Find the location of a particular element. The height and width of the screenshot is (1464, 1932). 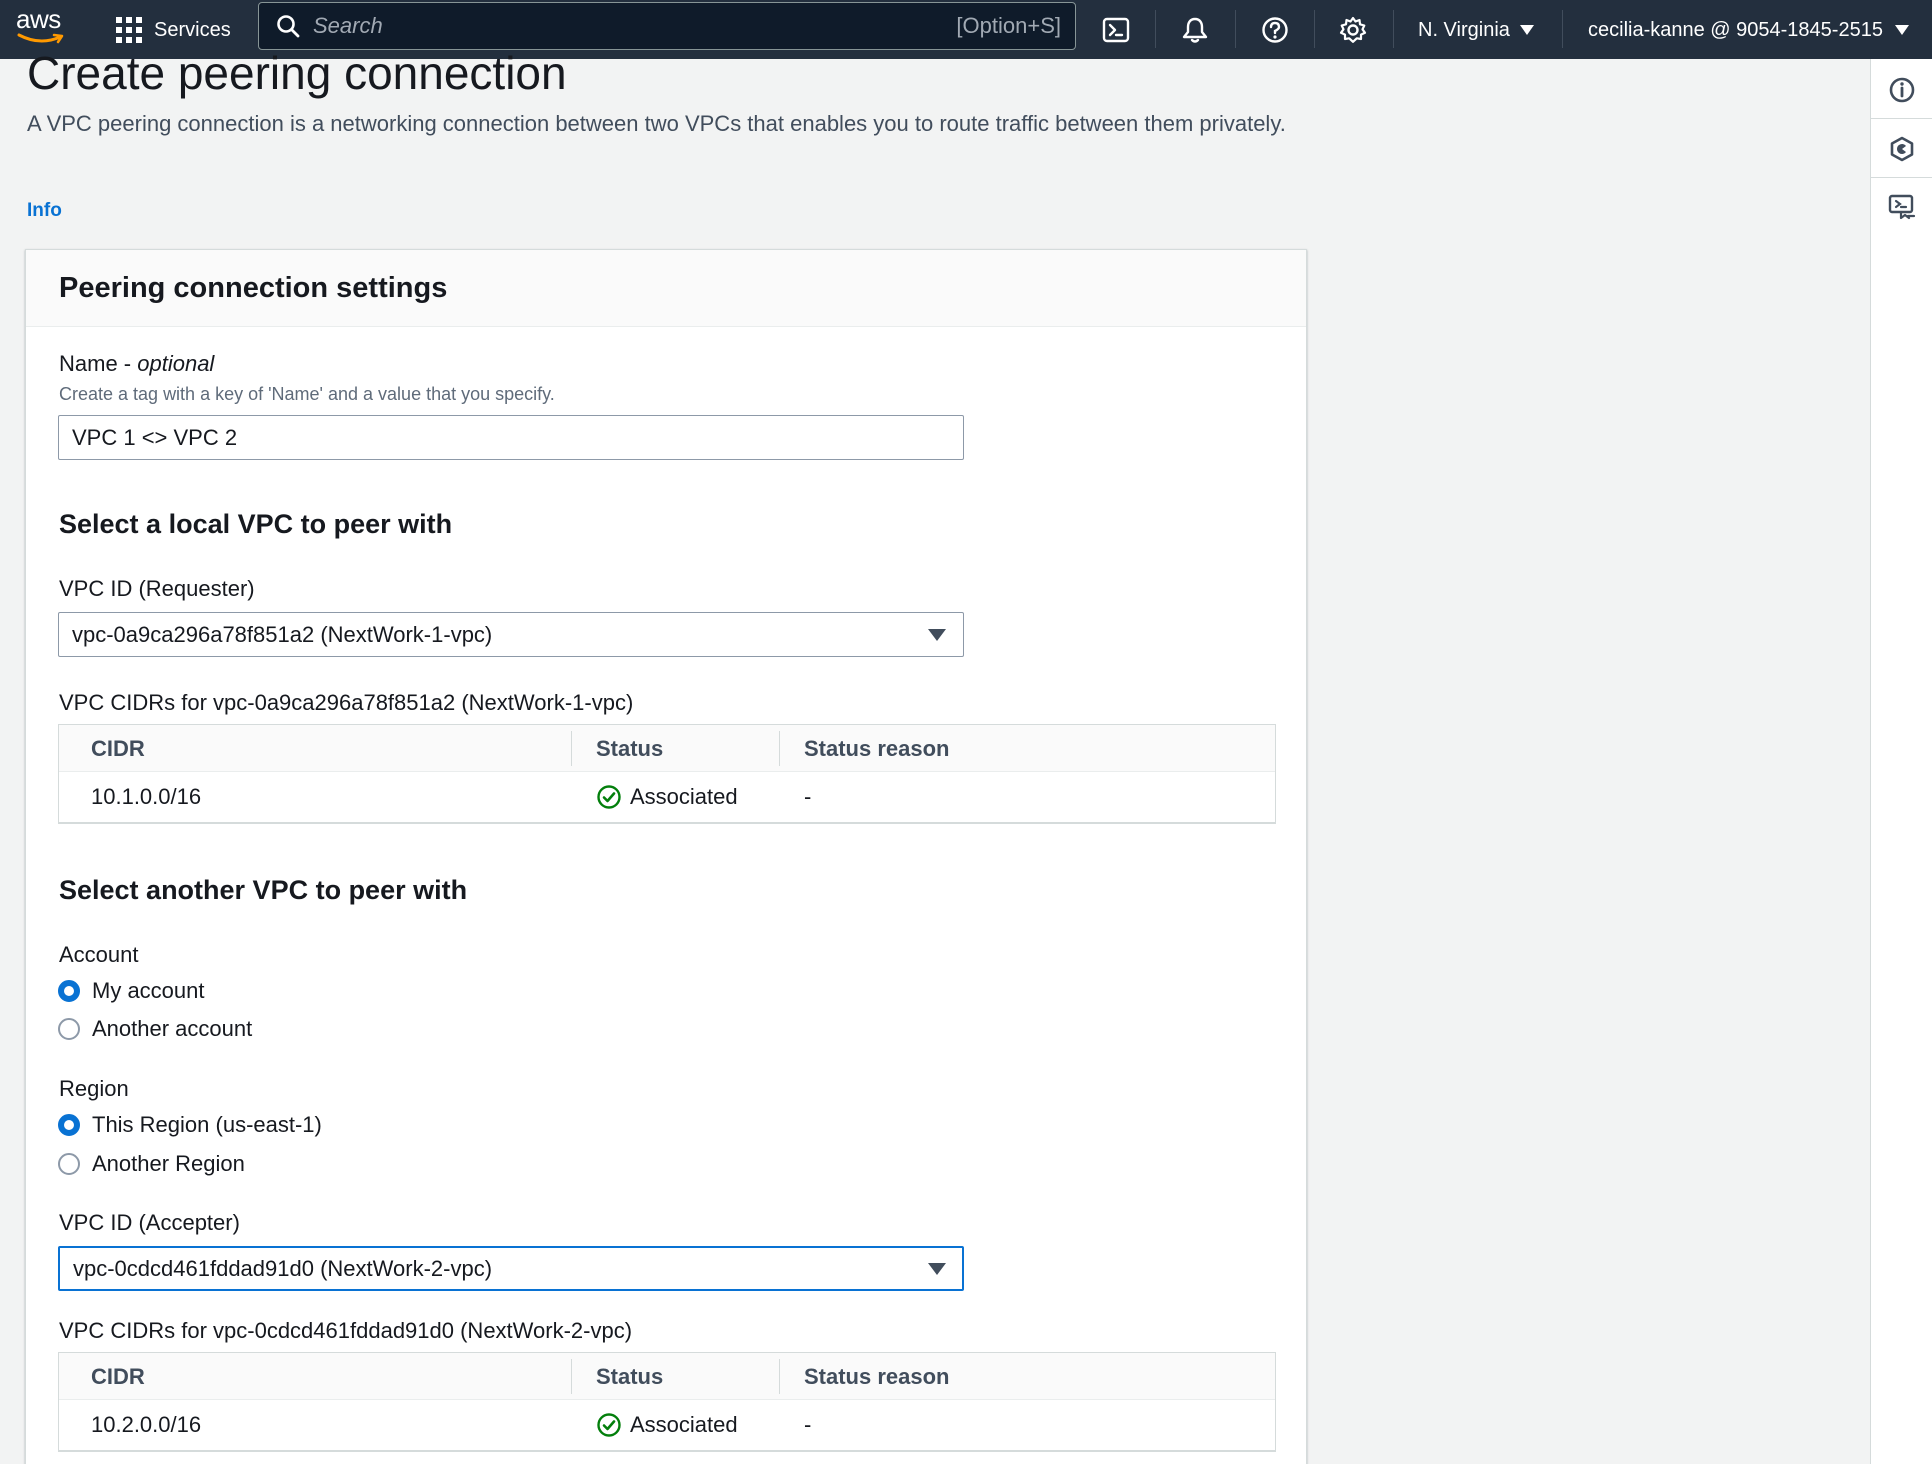

radio-label: Another Region is located at coordinates (168, 1163).